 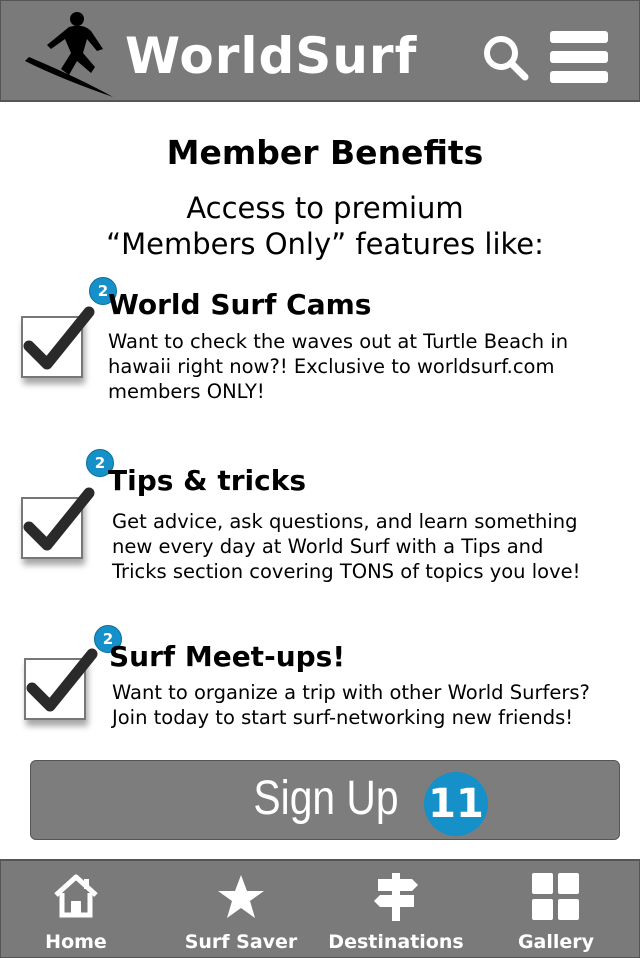 What do you see at coordinates (227, 656) in the screenshot?
I see `feature-title: Surf Meet-ups!` at bounding box center [227, 656].